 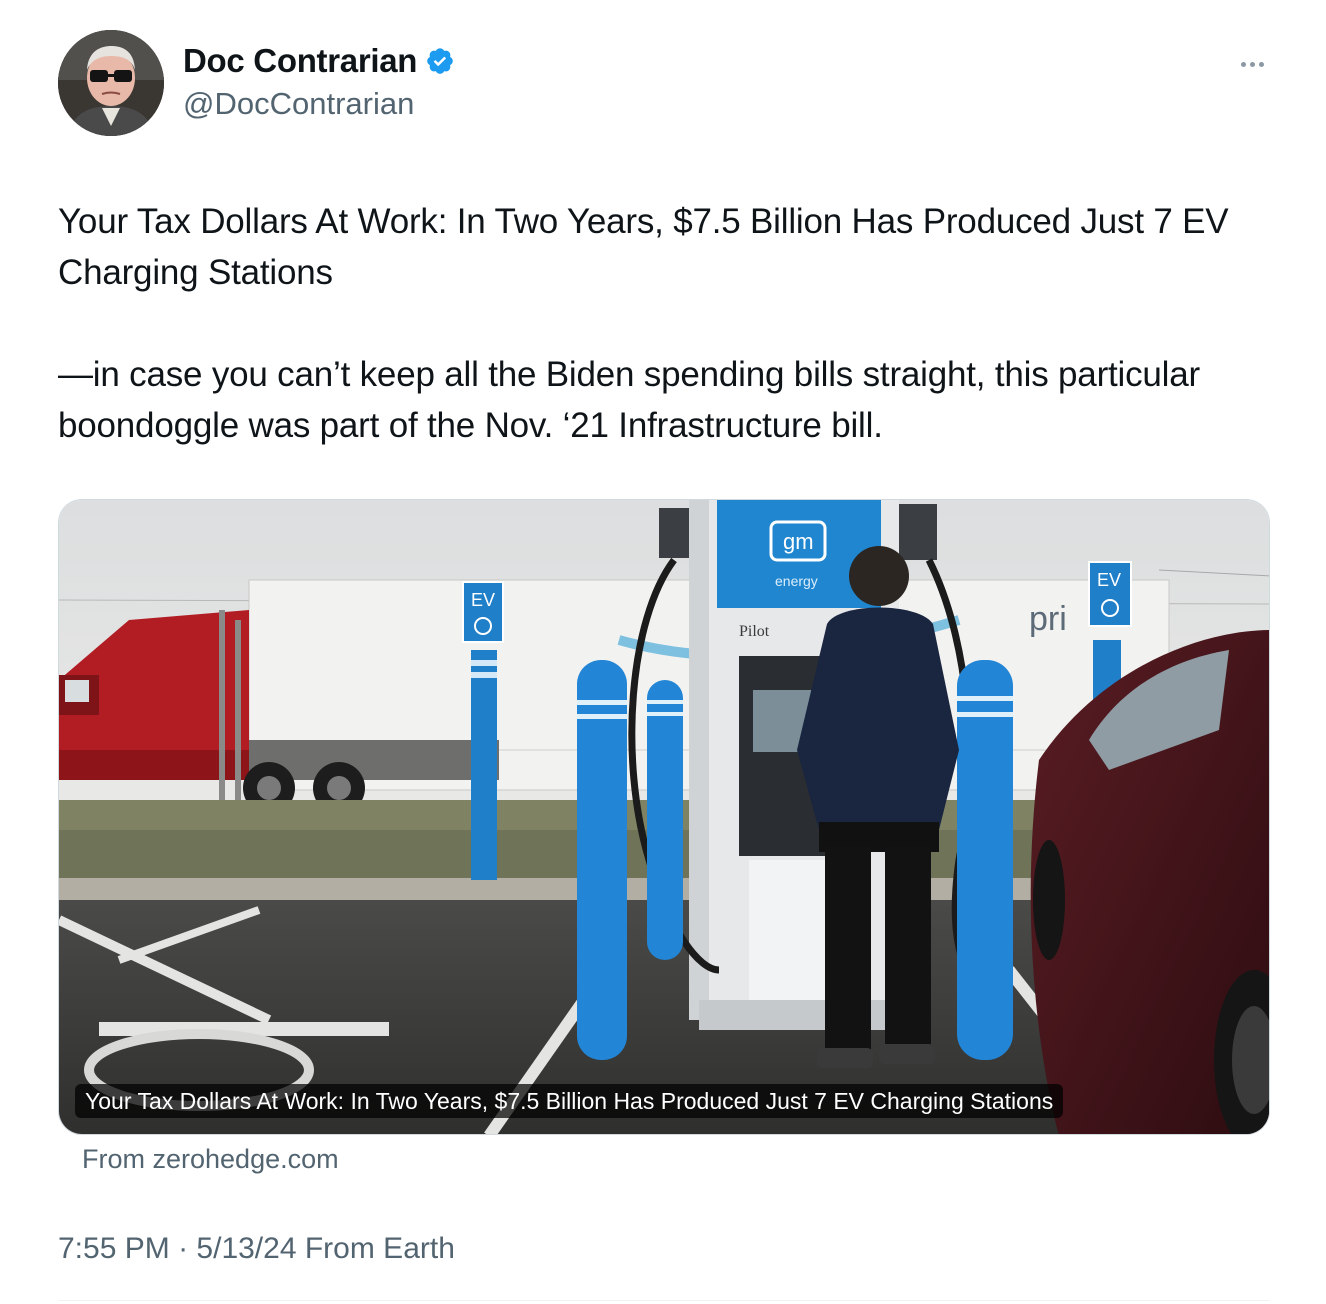 I want to click on gm-logo-text: gm, so click(x=798, y=541).